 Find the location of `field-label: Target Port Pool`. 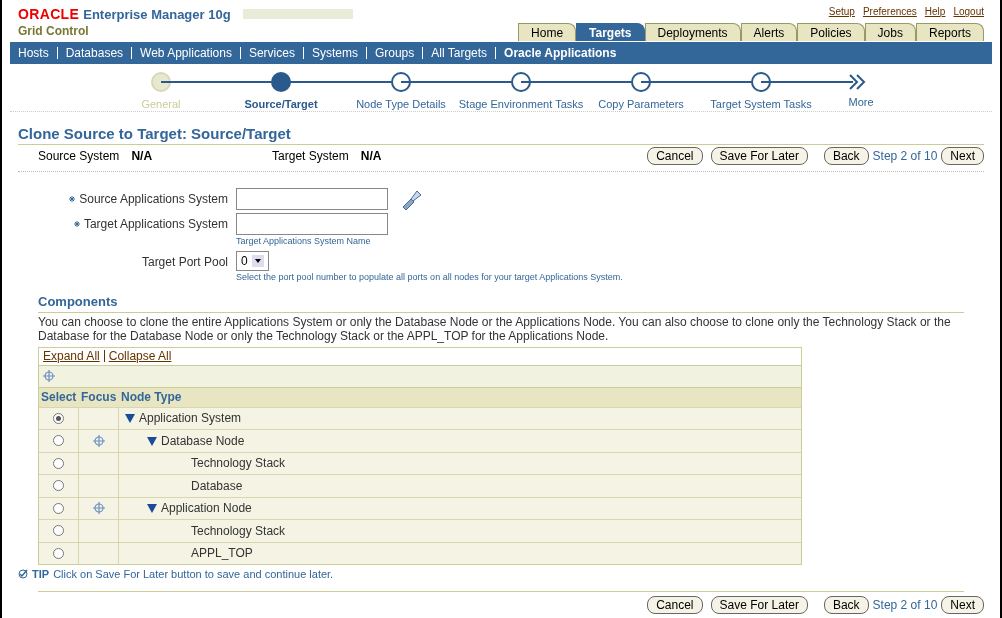

field-label: Target Port Pool is located at coordinates (184, 262).